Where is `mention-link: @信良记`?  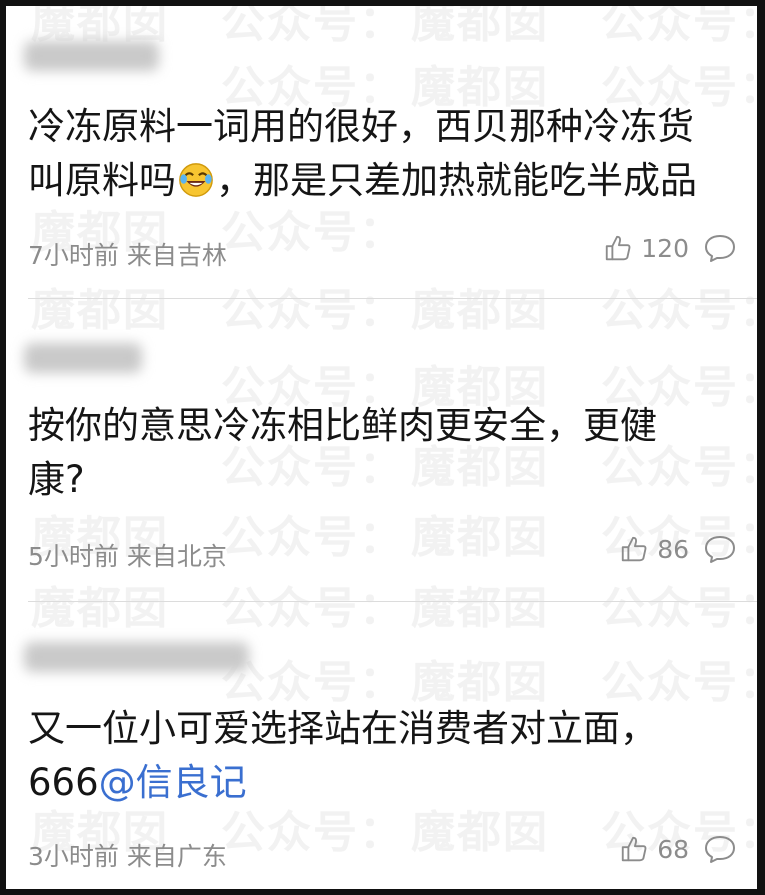 mention-link: @信良记 is located at coordinates (173, 782).